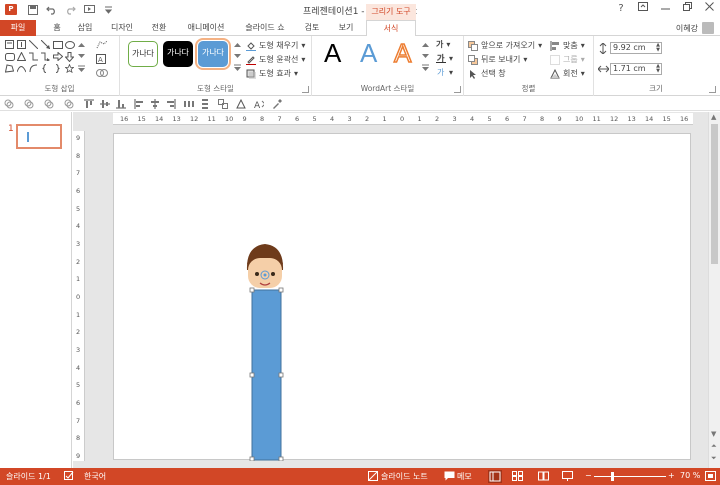 This screenshot has width=720, height=485. I want to click on shape-outline-button: 도형 윤곽선 ▾, so click(275, 59).